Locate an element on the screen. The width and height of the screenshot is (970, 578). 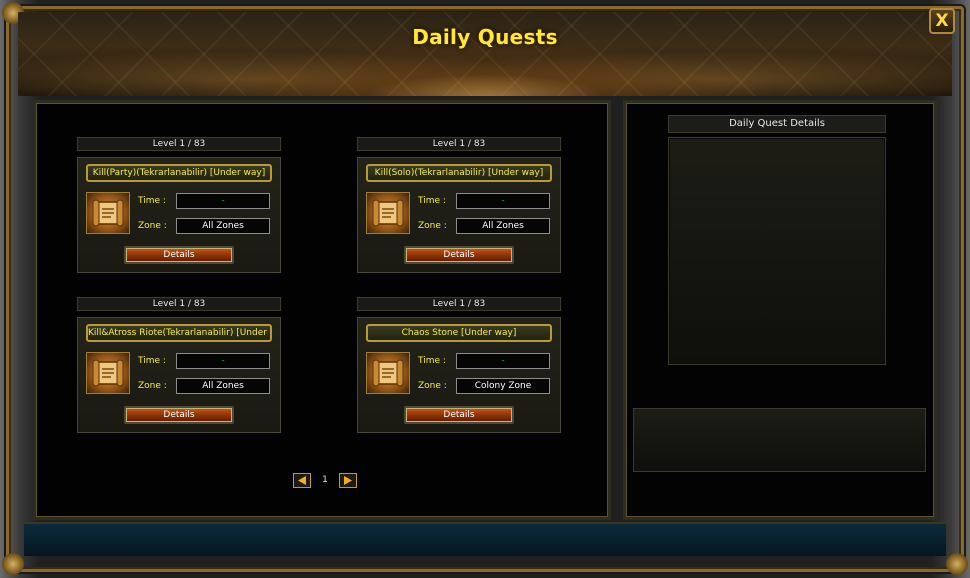
close-icon: X is located at coordinates (942, 21).